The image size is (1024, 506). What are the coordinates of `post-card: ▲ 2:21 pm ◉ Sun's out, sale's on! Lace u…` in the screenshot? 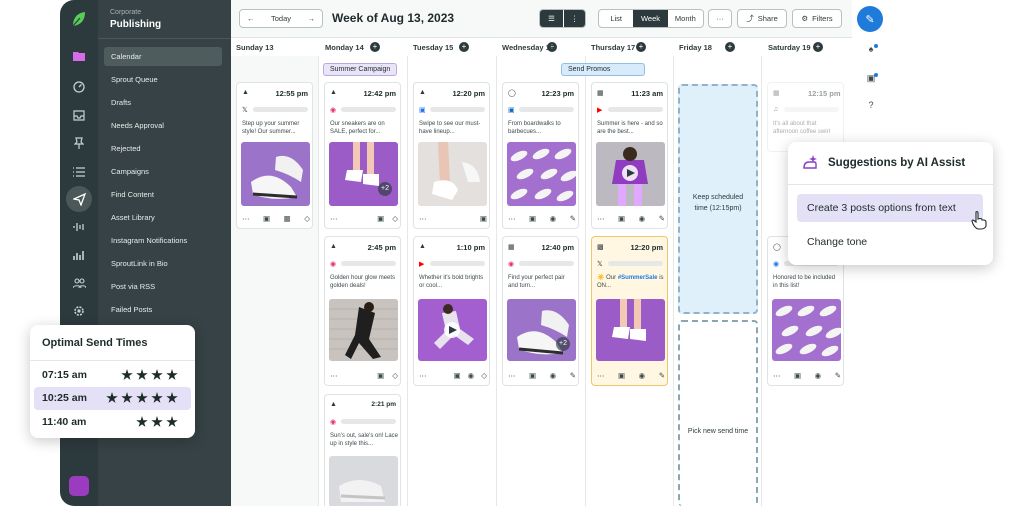 It's located at (362, 450).